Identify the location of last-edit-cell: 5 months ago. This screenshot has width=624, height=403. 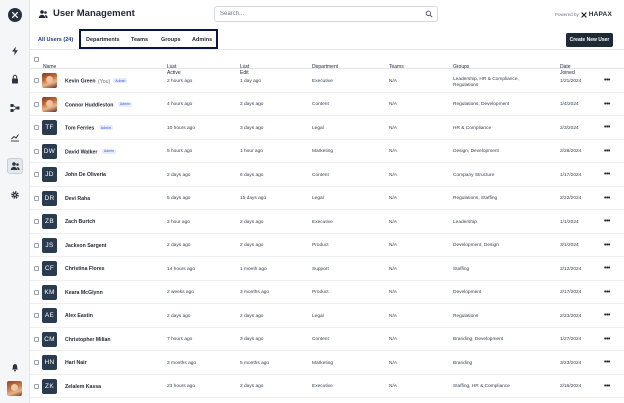
(255, 363).